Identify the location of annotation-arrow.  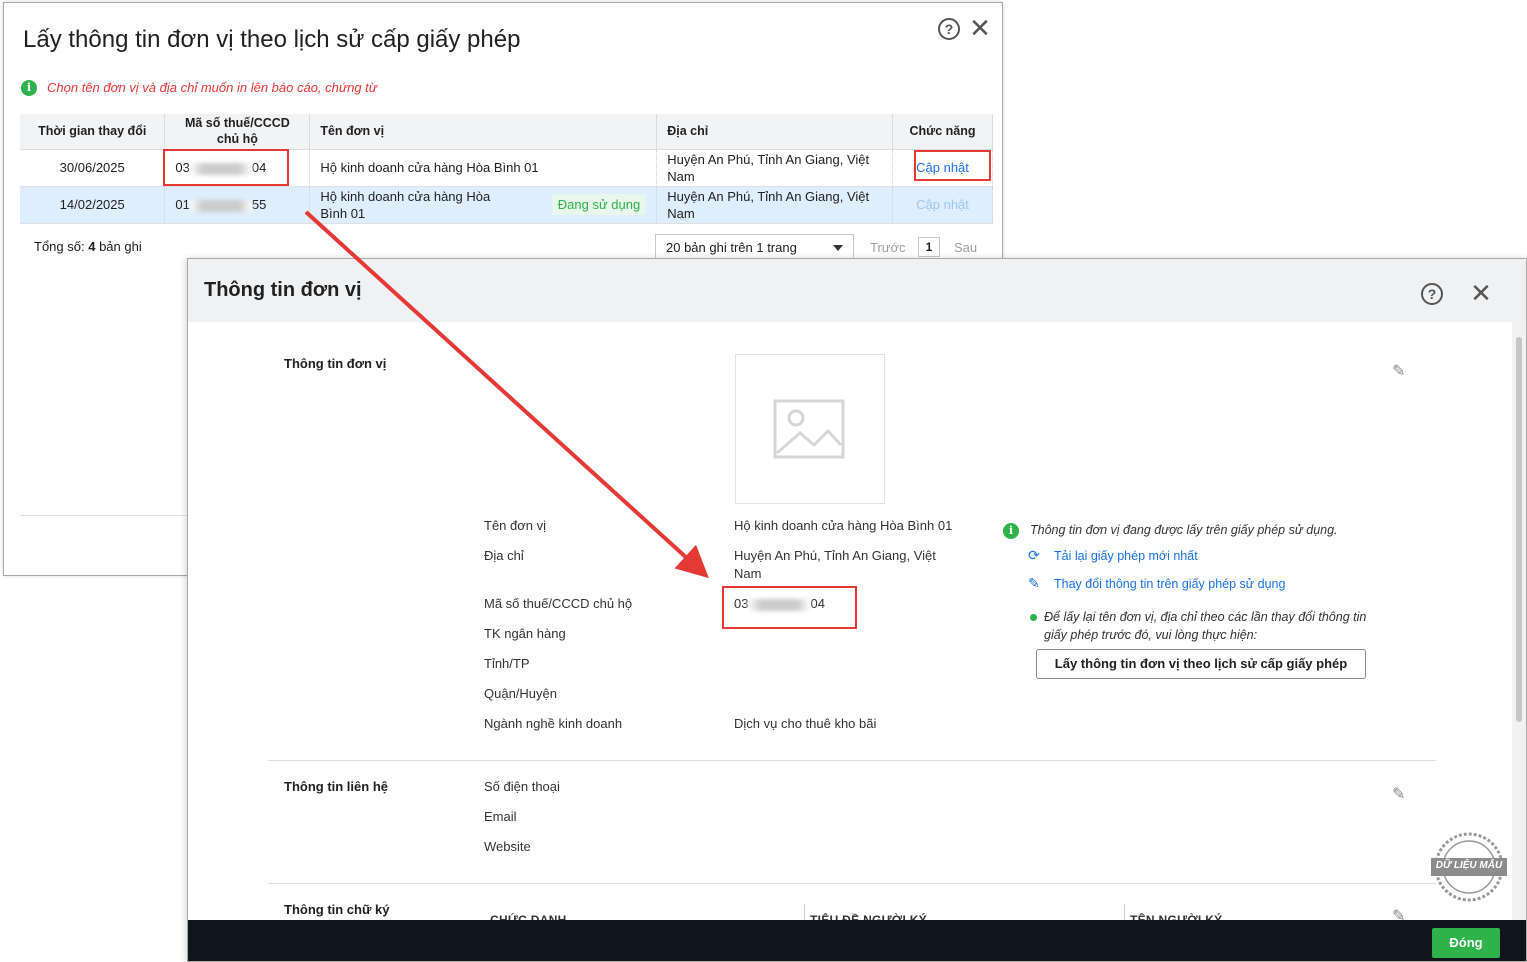
(506, 394).